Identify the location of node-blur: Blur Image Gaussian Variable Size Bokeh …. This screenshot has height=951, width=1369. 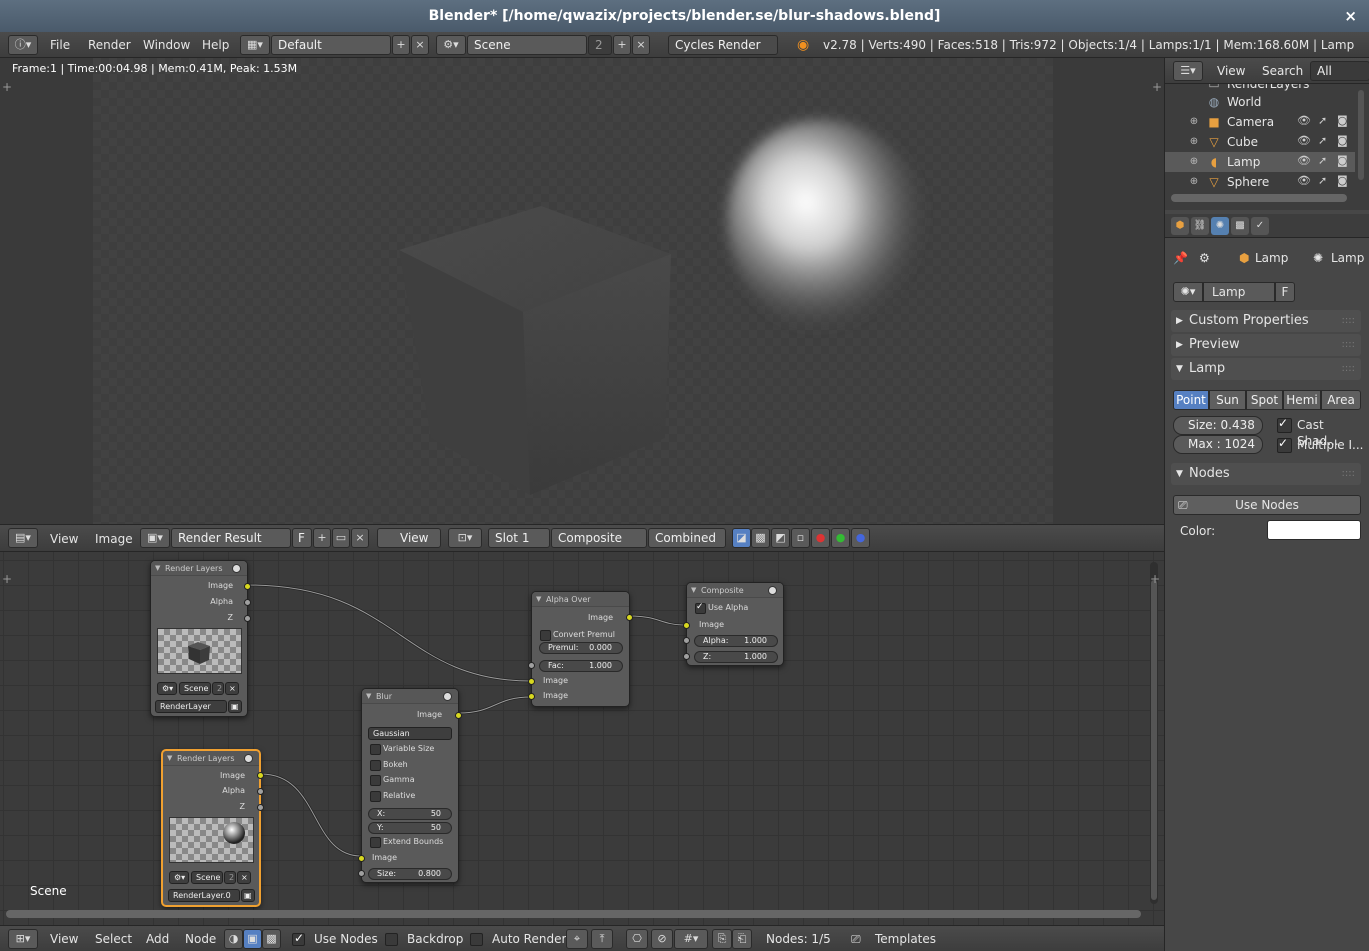
(410, 785).